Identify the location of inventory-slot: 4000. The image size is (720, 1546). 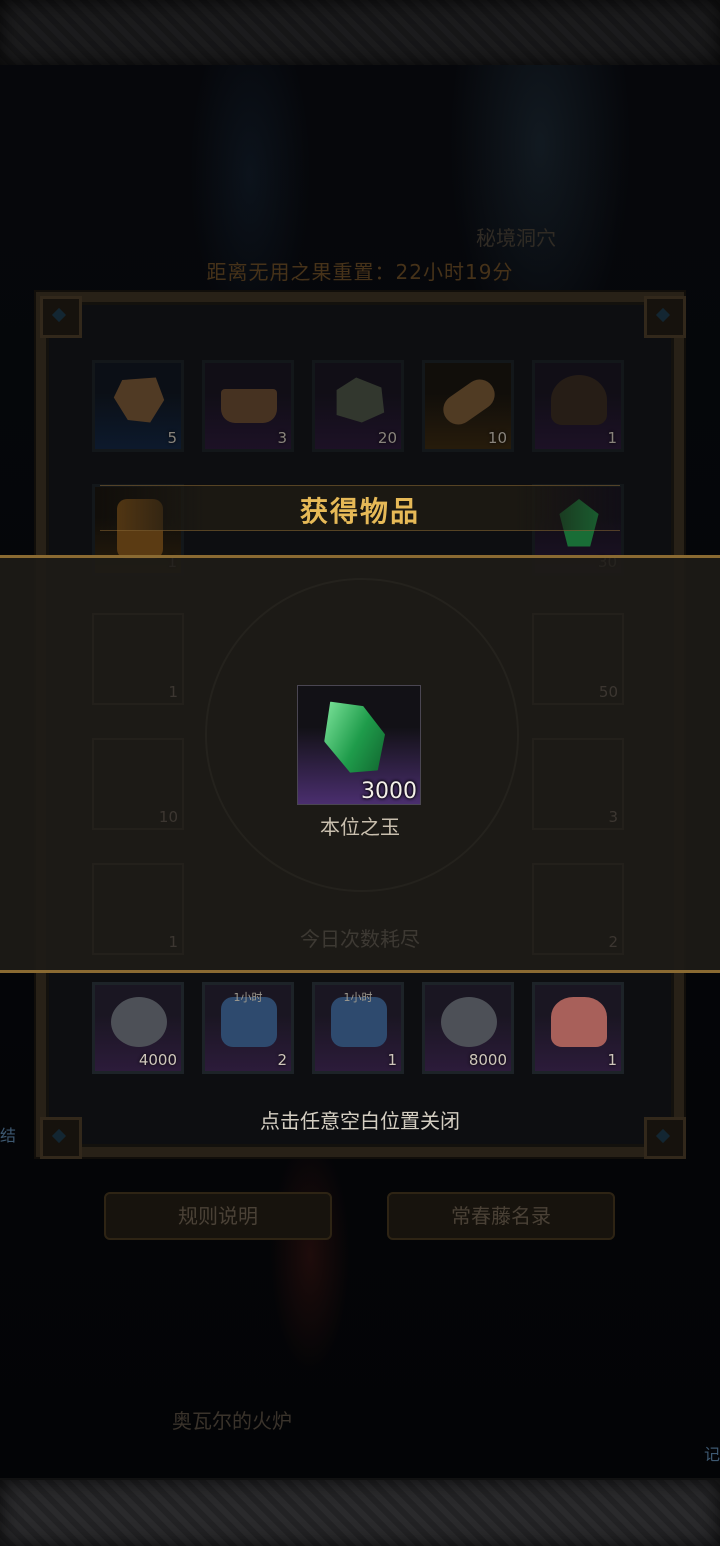
(138, 1028).